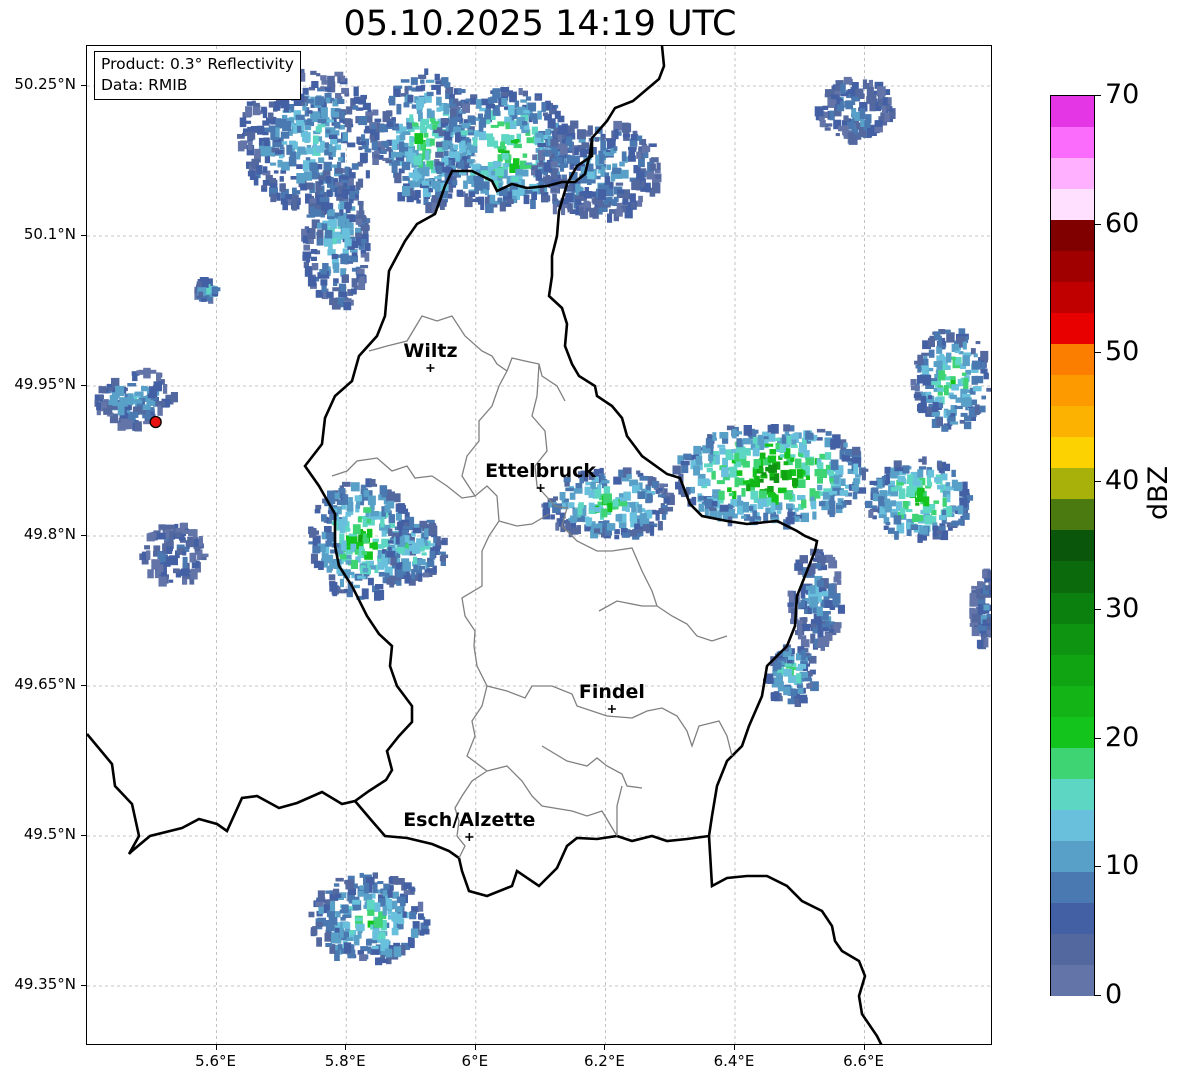 This screenshot has width=1184, height=1081. Describe the element at coordinates (197, 75) in the screenshot. I see `product-info-box: Product: 0.3° Reflectivity Data: RMIB` at that location.